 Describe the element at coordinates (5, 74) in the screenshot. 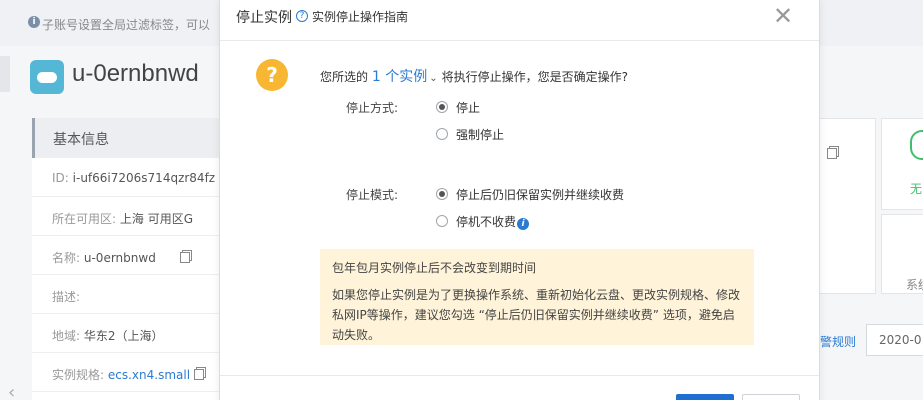

I see `left-nav-stub` at that location.